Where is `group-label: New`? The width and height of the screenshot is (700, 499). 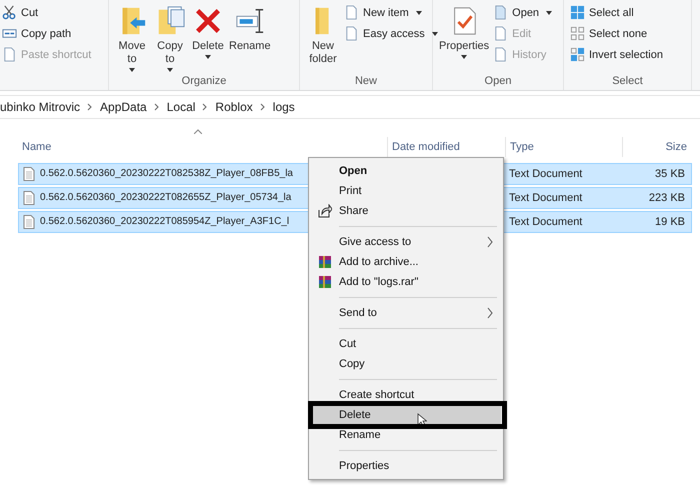 group-label: New is located at coordinates (366, 81).